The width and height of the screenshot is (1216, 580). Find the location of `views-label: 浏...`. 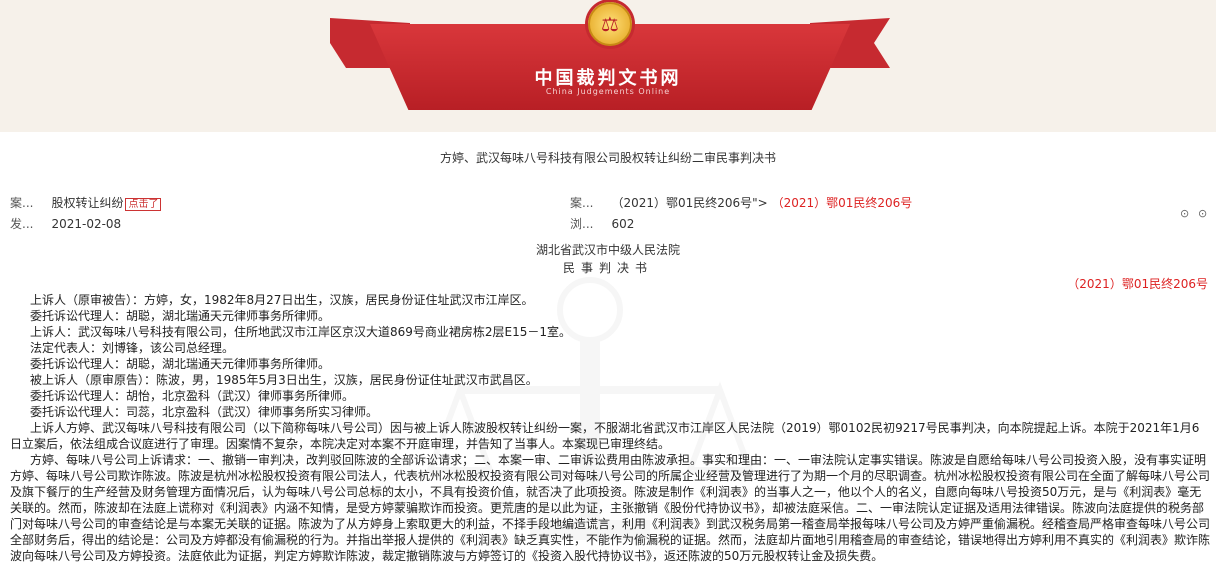

views-label: 浏... is located at coordinates (582, 224).